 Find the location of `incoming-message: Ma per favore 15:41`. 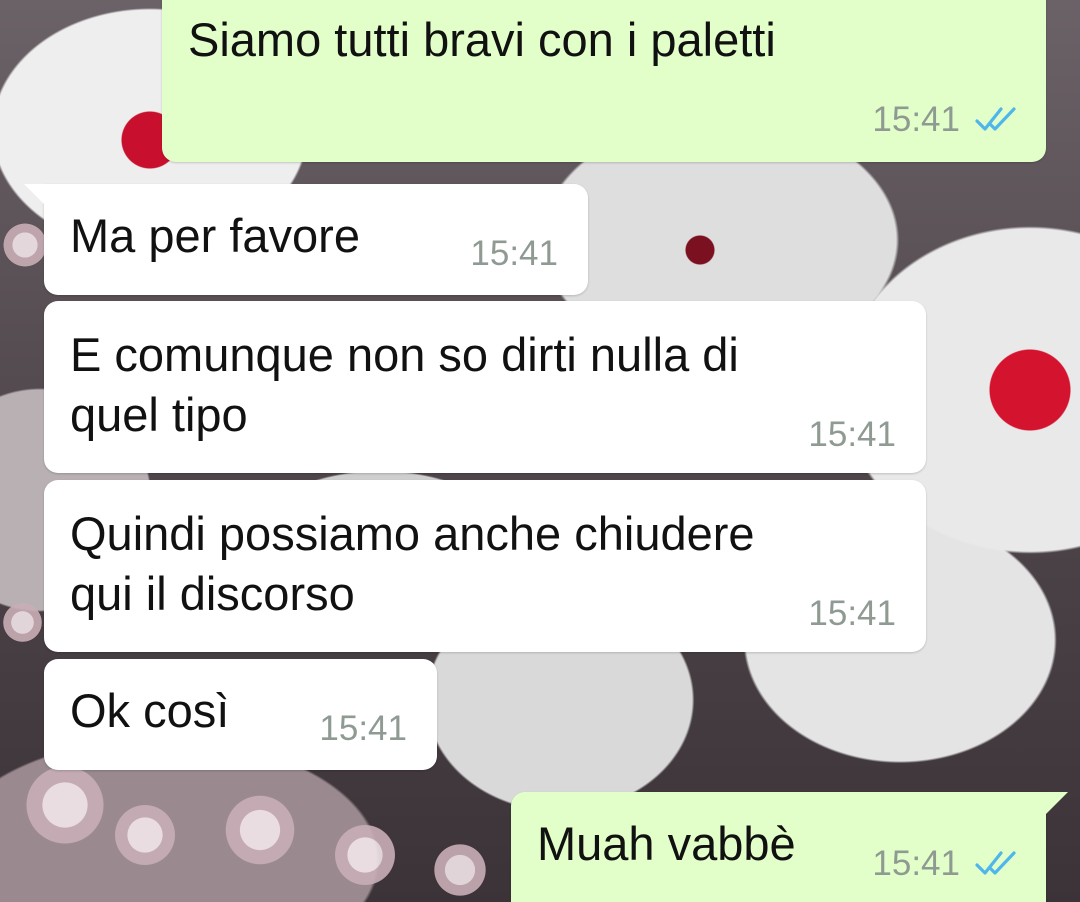

incoming-message: Ma per favore 15:41 is located at coordinates (306, 239).